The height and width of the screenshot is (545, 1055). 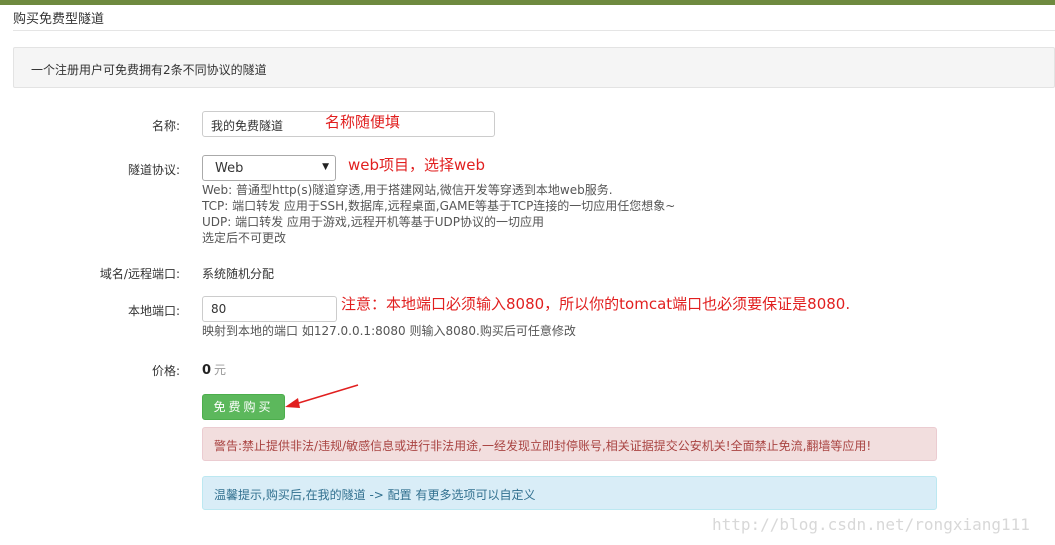 I want to click on info-banner: 一个注册用户可免费拥有2条不同协议的隧道, so click(x=534, y=67).